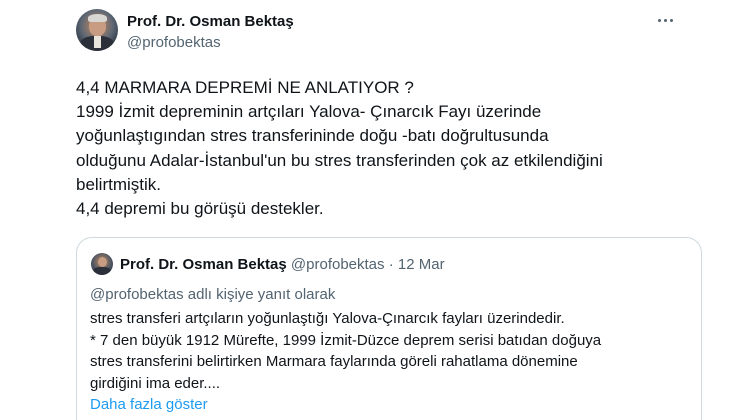 This screenshot has height=420, width=730. Describe the element at coordinates (421, 264) in the screenshot. I see `quoted-tweet-date: 12 Mar` at that location.